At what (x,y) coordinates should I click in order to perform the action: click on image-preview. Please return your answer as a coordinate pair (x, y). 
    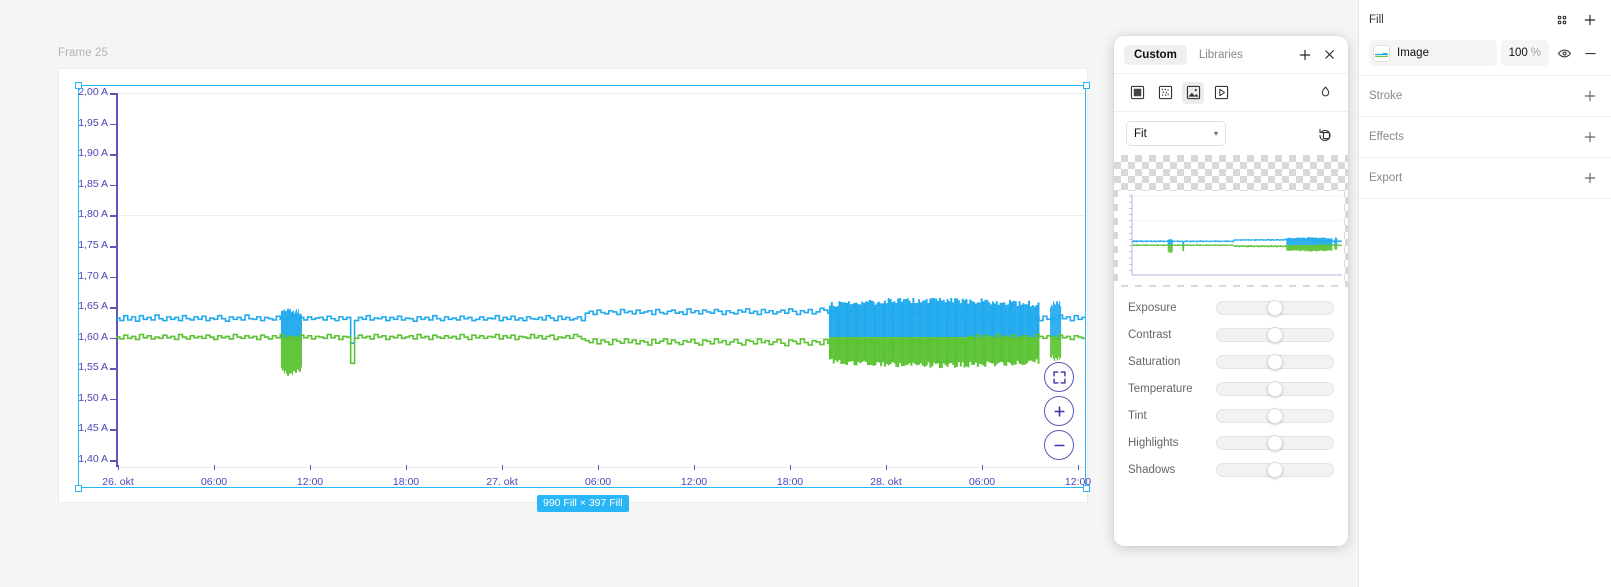
    Looking at the image, I should click on (1231, 221).